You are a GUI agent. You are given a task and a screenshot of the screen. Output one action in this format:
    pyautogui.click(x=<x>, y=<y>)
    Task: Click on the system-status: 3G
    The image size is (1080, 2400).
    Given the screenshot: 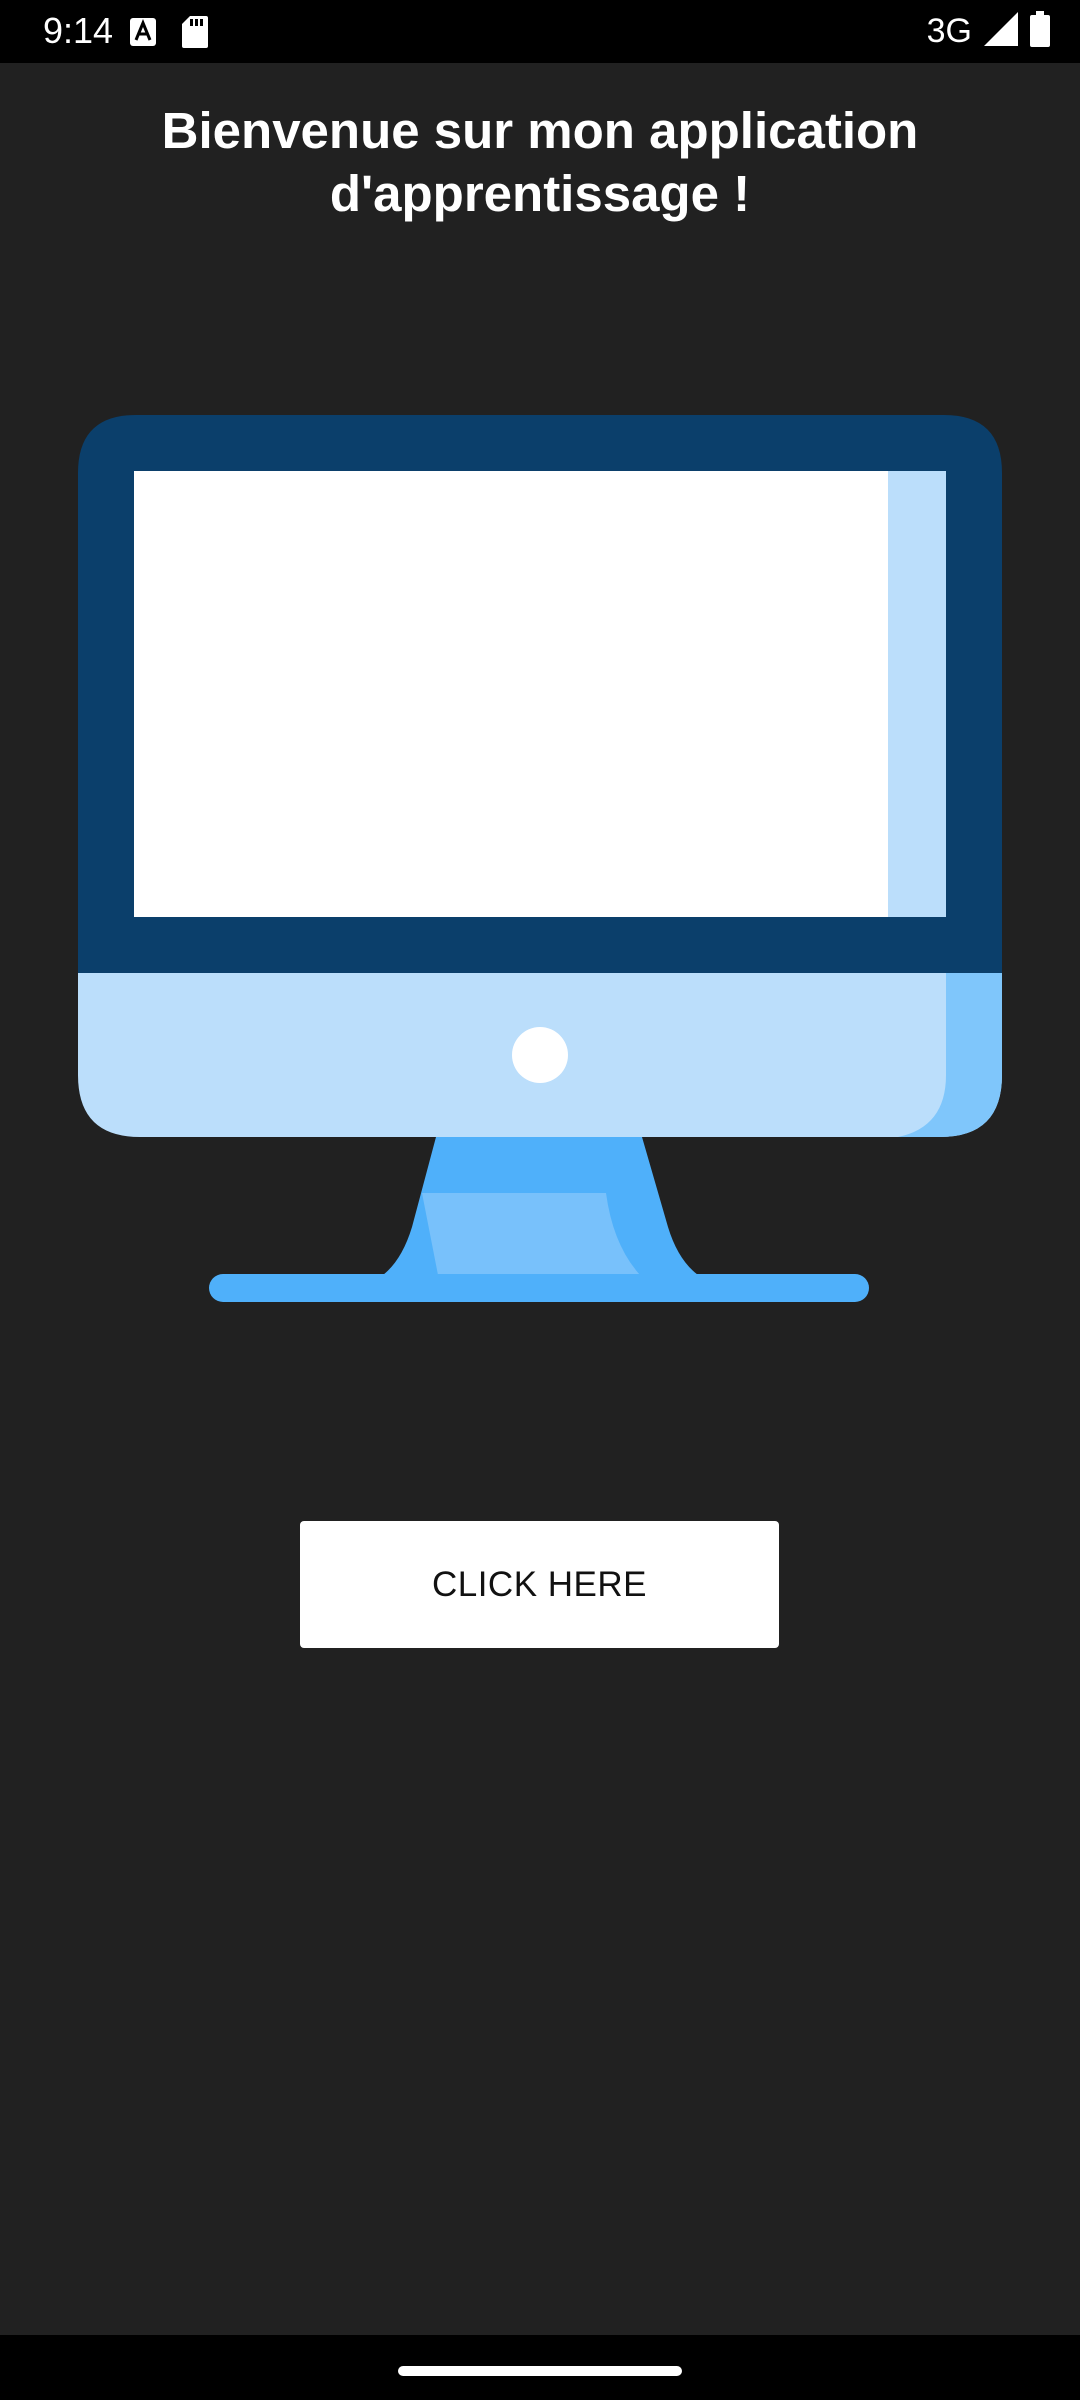 What is the action you would take?
    pyautogui.click(x=988, y=31)
    